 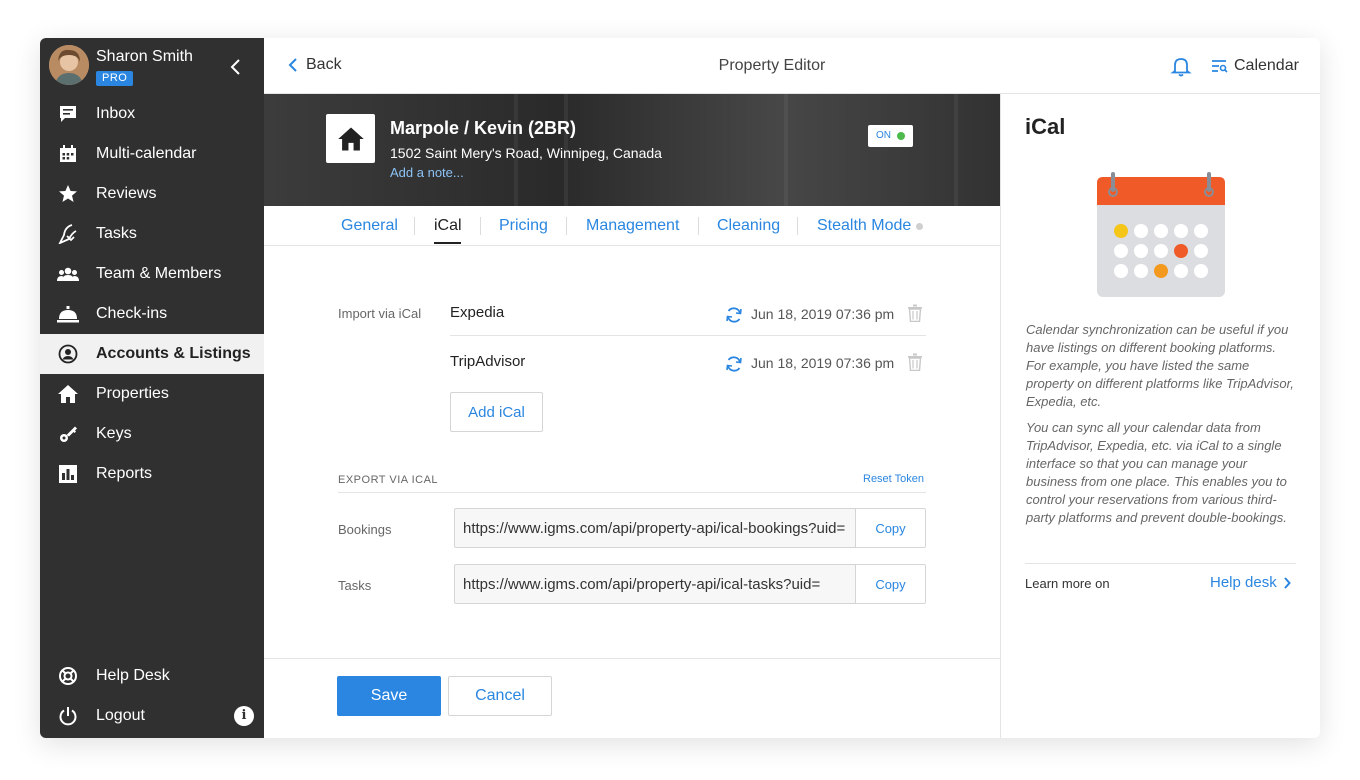 What do you see at coordinates (144, 56) in the screenshot?
I see `user-name: Sharon Smith` at bounding box center [144, 56].